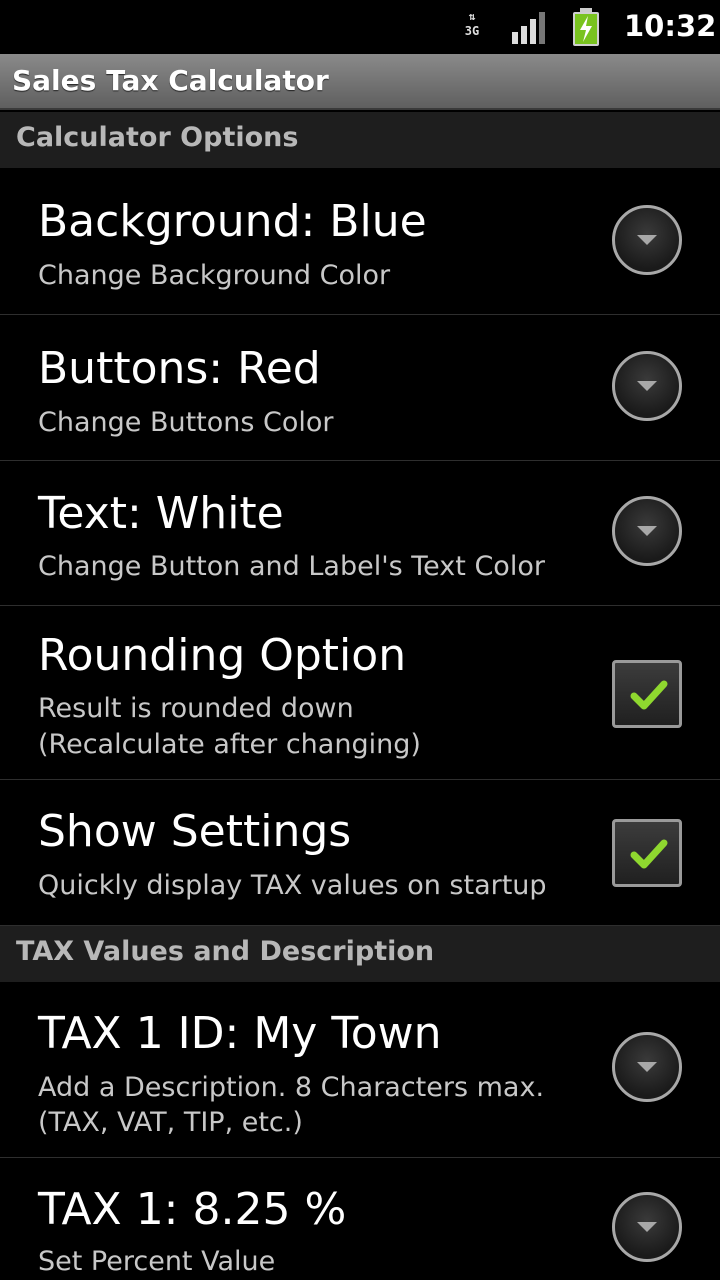  Describe the element at coordinates (472, 31) in the screenshot. I see `network-type-label: 3G` at that location.